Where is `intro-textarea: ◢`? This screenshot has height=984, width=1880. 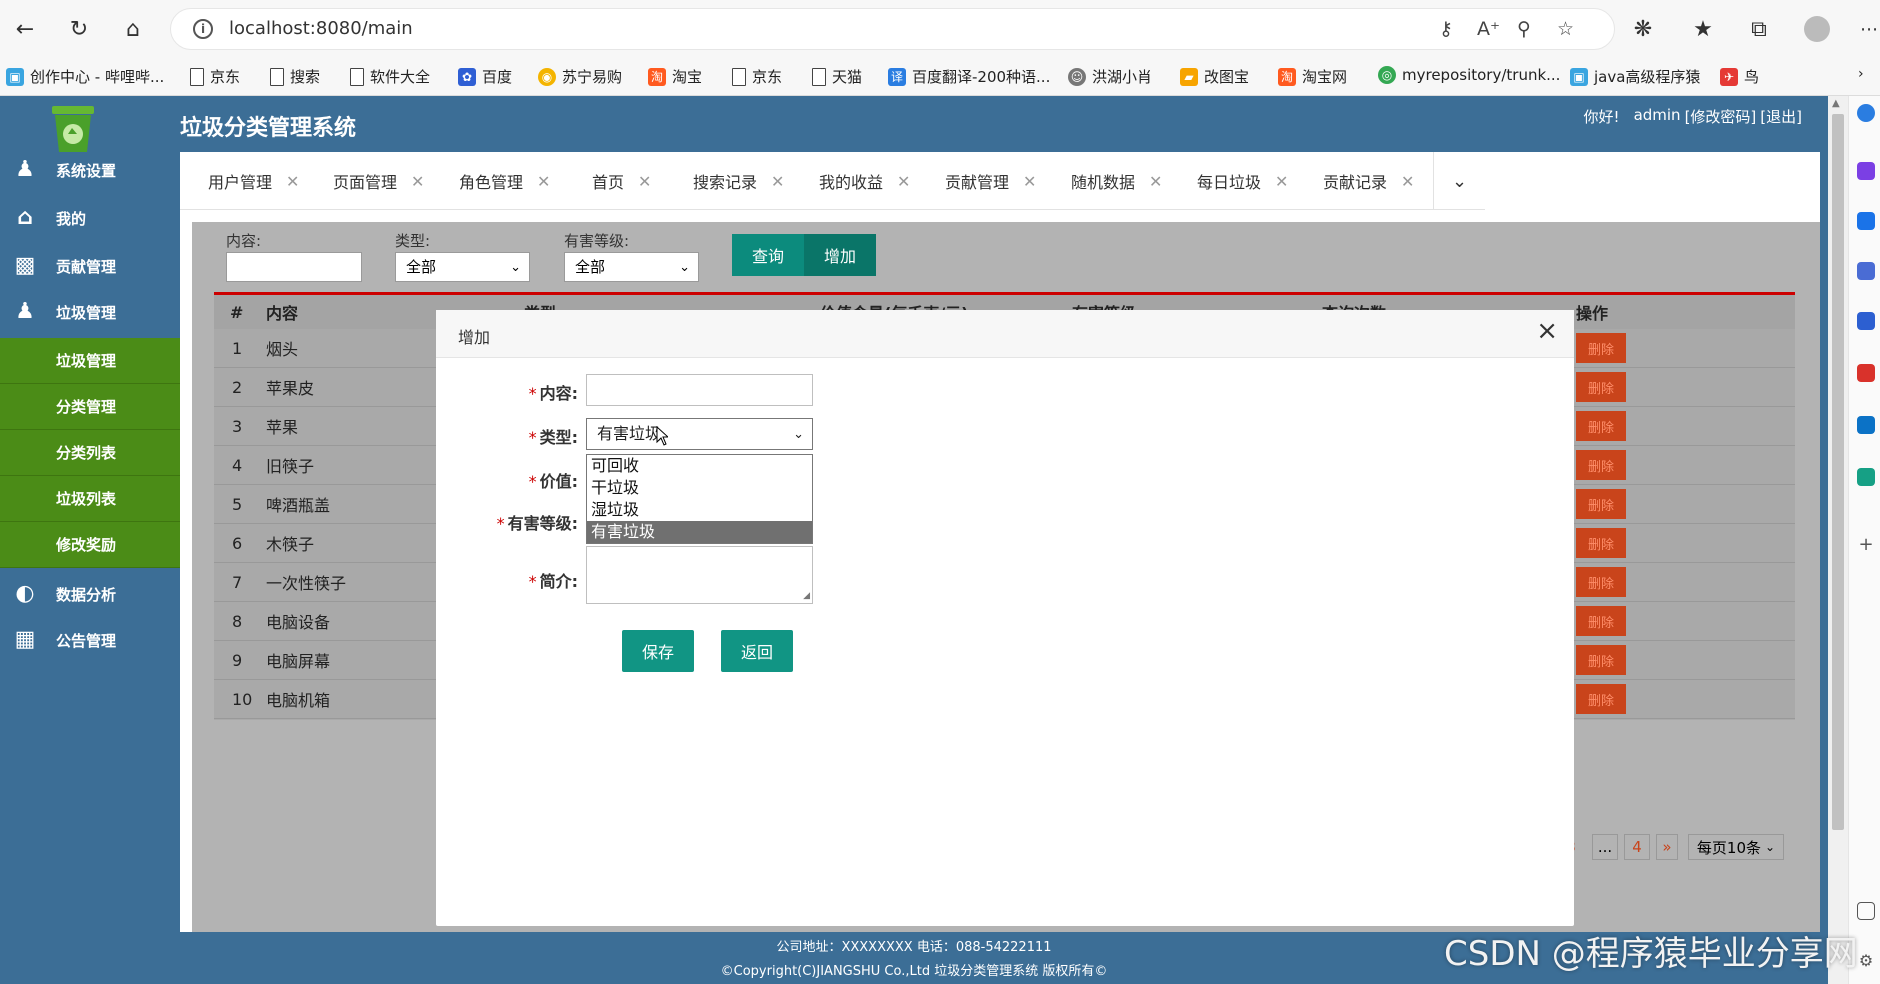
intro-textarea: ◢ is located at coordinates (699, 575).